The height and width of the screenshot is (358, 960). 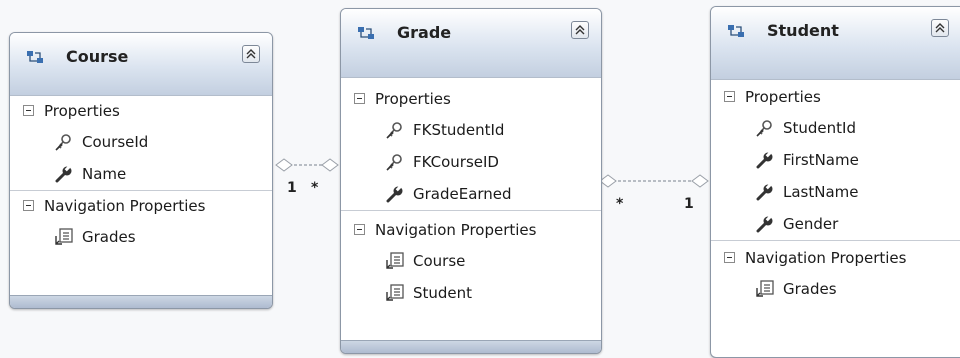 What do you see at coordinates (104, 174) in the screenshot?
I see `property-name: Name` at bounding box center [104, 174].